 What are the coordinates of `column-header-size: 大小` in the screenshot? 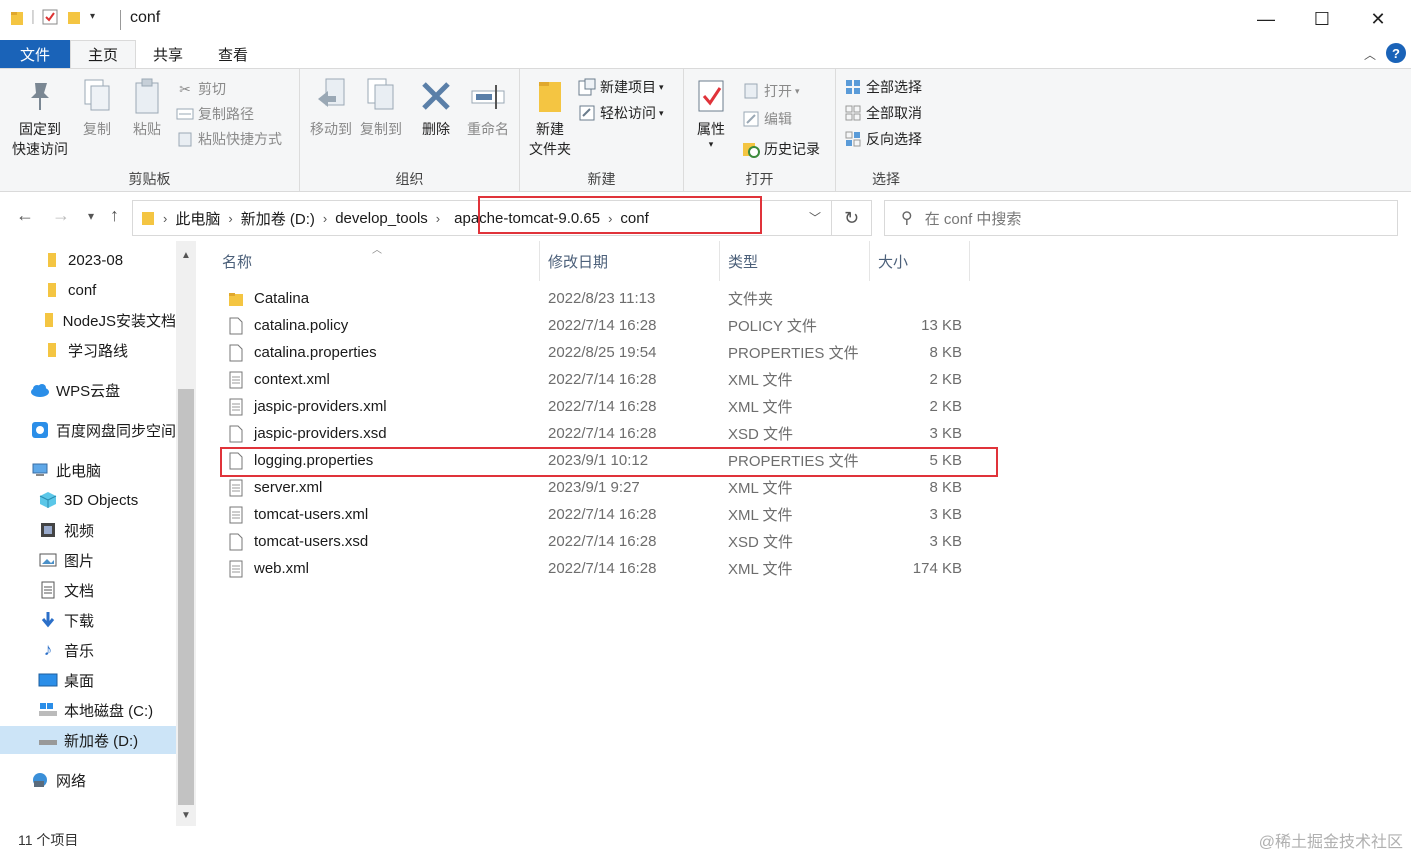 It's located at (920, 261).